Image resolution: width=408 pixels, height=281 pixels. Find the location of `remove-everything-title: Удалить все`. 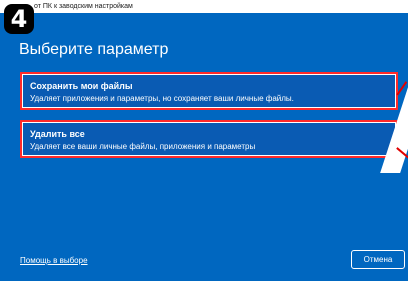

remove-everything-title: Удалить все is located at coordinates (57, 134).